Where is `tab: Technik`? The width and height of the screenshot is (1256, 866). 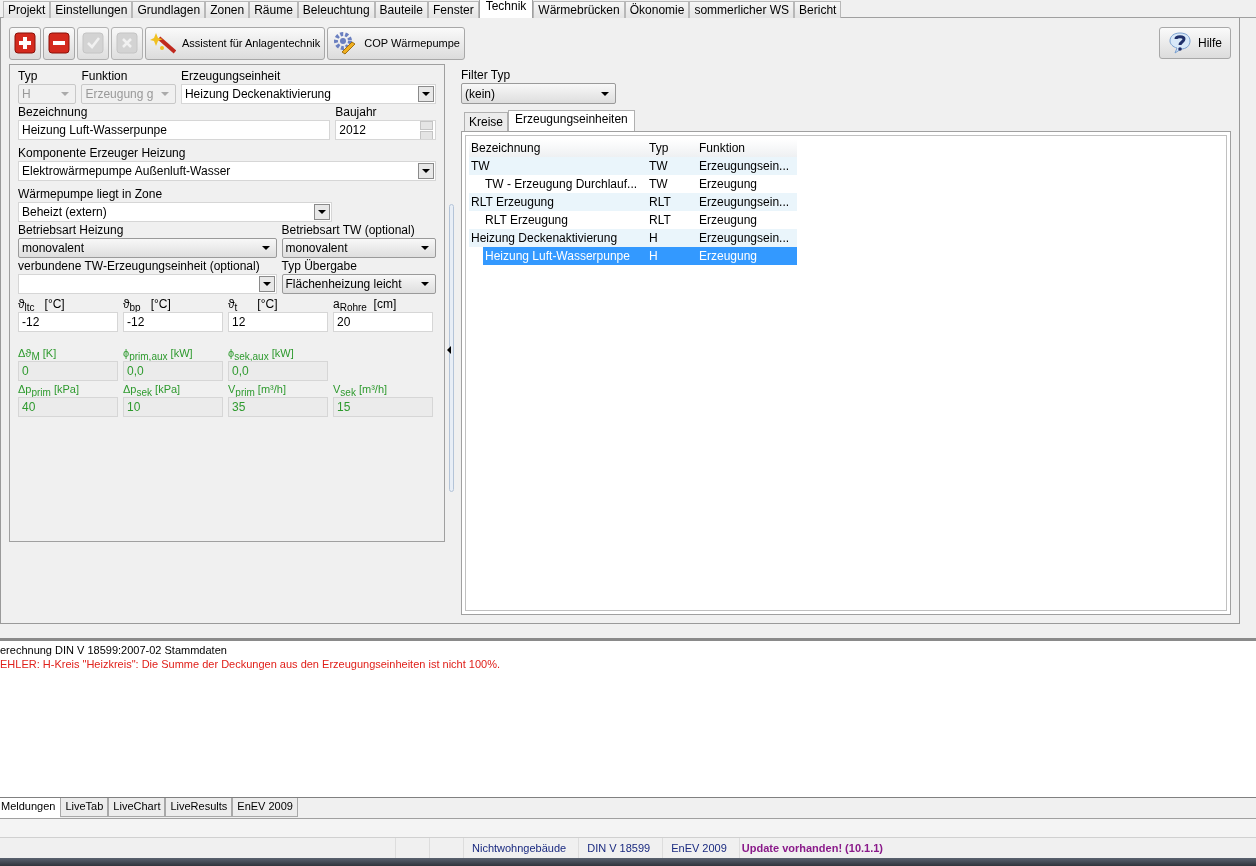 tab: Technik is located at coordinates (506, 9).